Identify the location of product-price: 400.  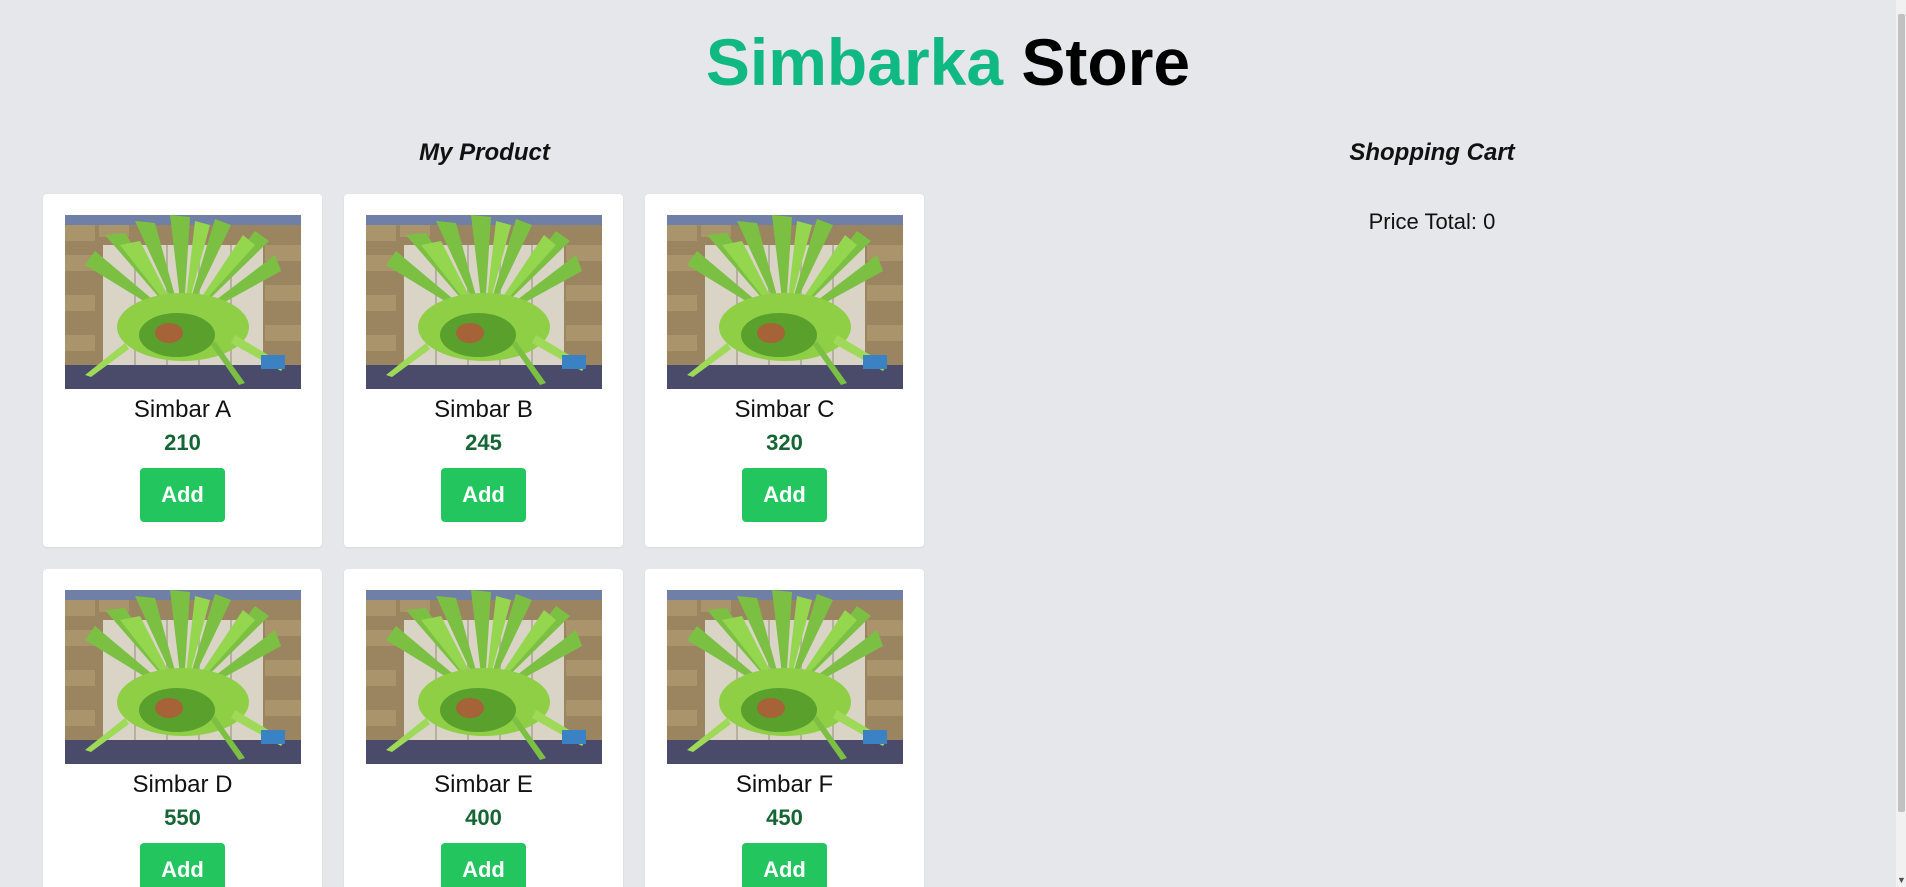
(483, 817).